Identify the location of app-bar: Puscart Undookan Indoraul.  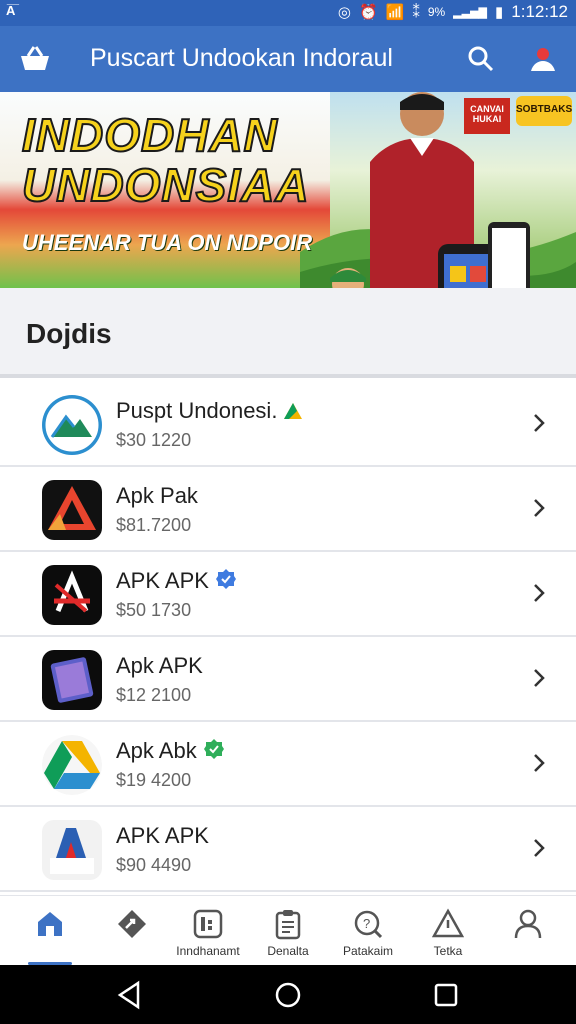
(288, 59).